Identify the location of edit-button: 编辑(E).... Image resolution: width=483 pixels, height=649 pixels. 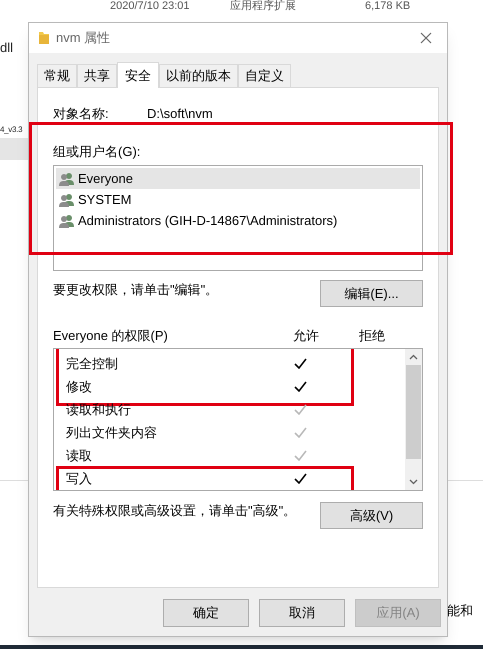
(371, 293).